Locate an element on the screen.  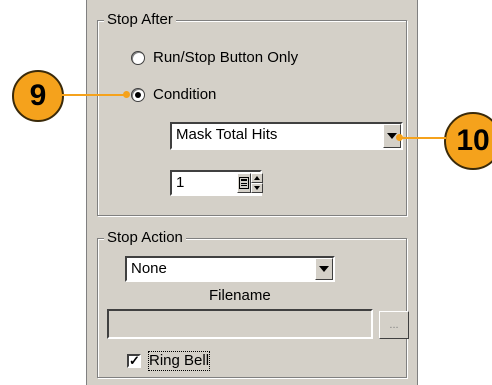
stop-action-select: None is located at coordinates (230, 269).